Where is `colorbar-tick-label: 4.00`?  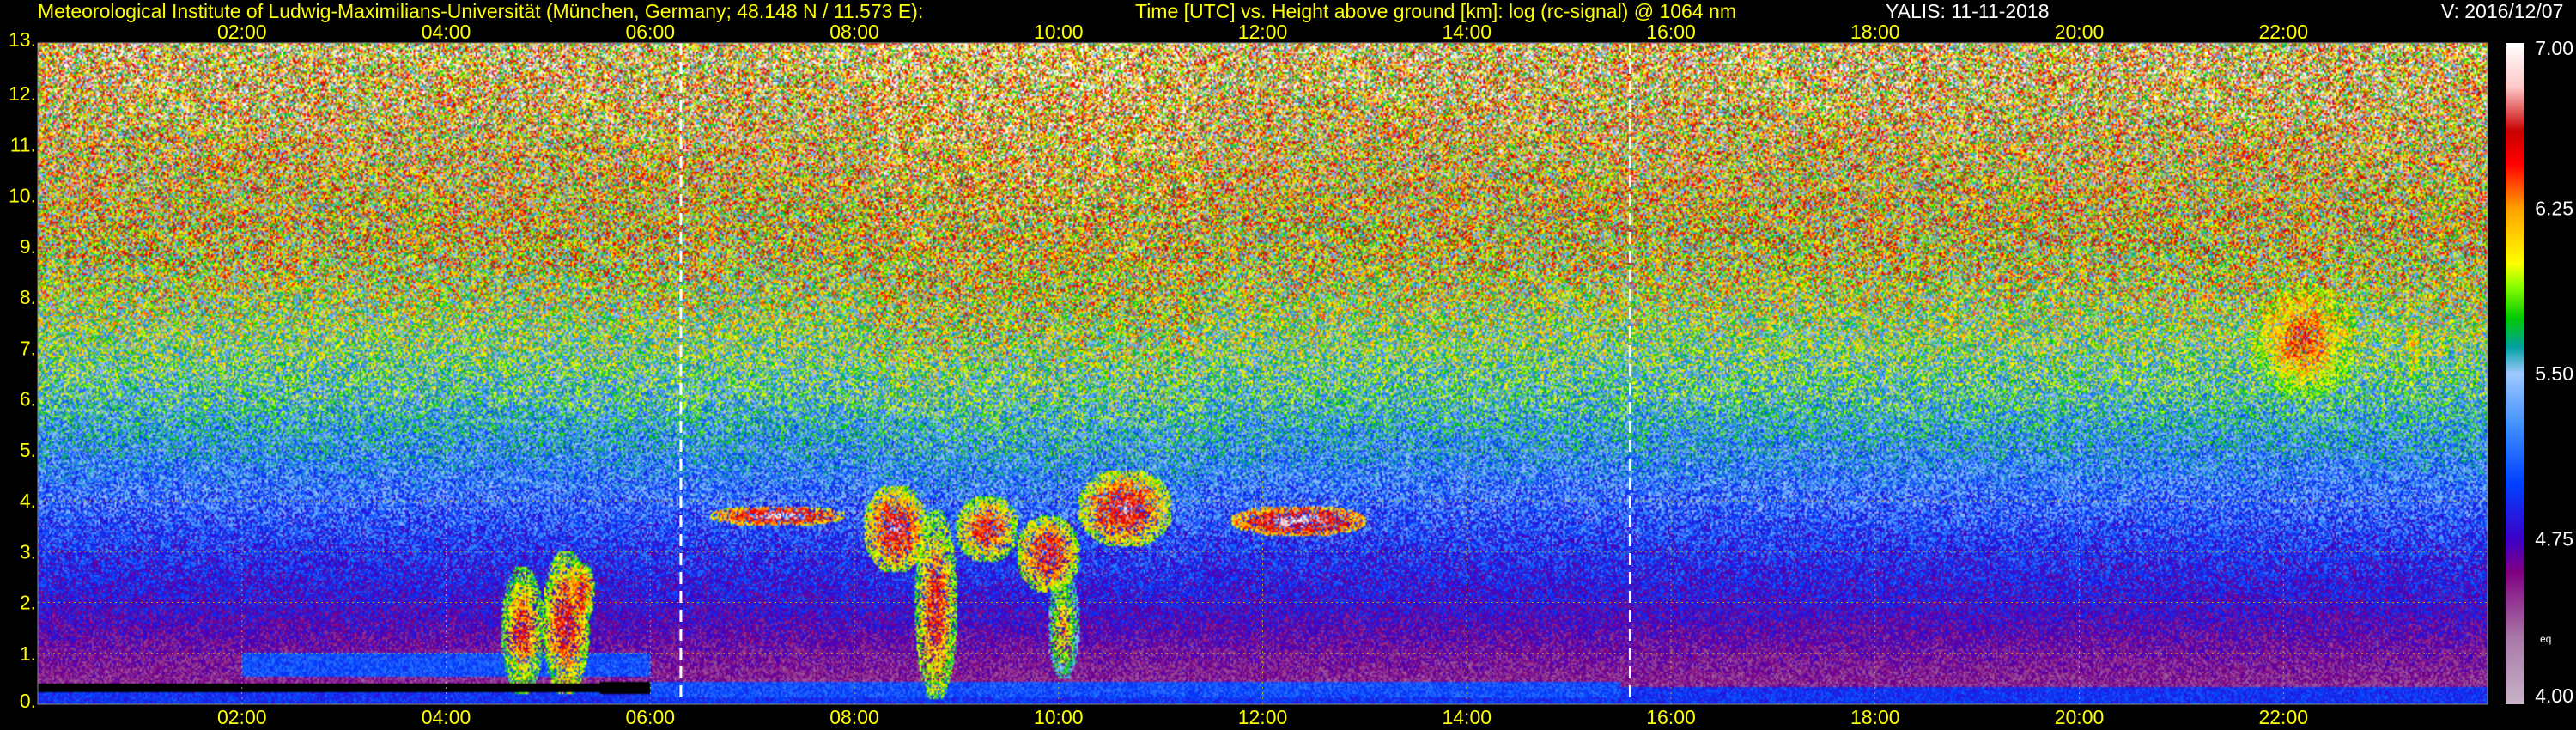
colorbar-tick-label: 4.00 is located at coordinates (2554, 695).